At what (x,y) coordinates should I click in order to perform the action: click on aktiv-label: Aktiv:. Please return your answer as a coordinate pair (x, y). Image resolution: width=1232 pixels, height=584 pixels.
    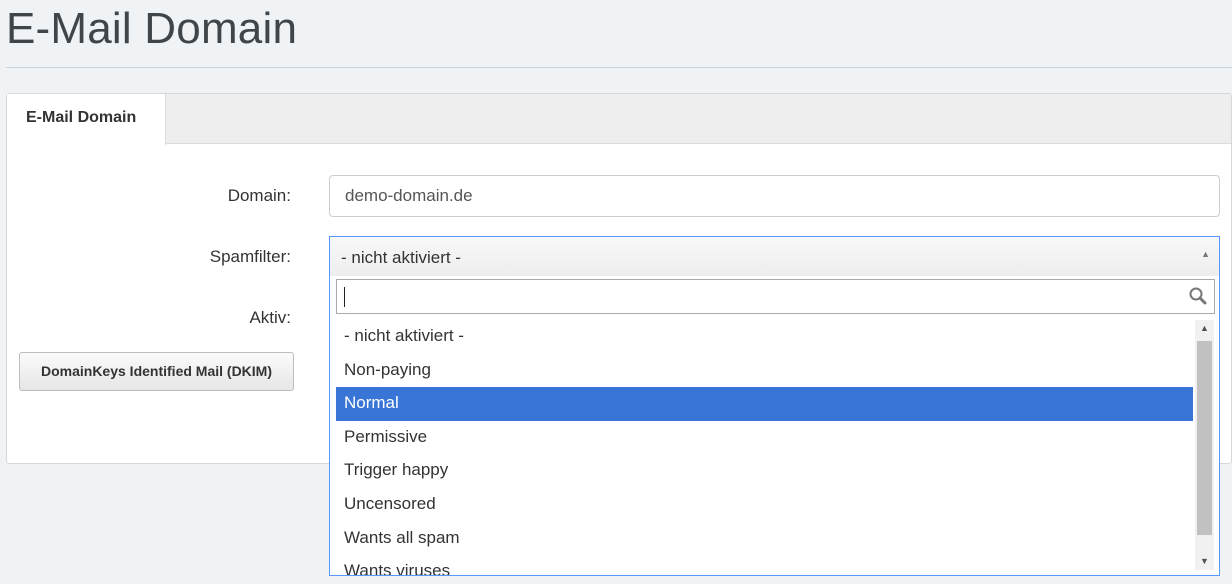
    Looking at the image, I should click on (270, 317).